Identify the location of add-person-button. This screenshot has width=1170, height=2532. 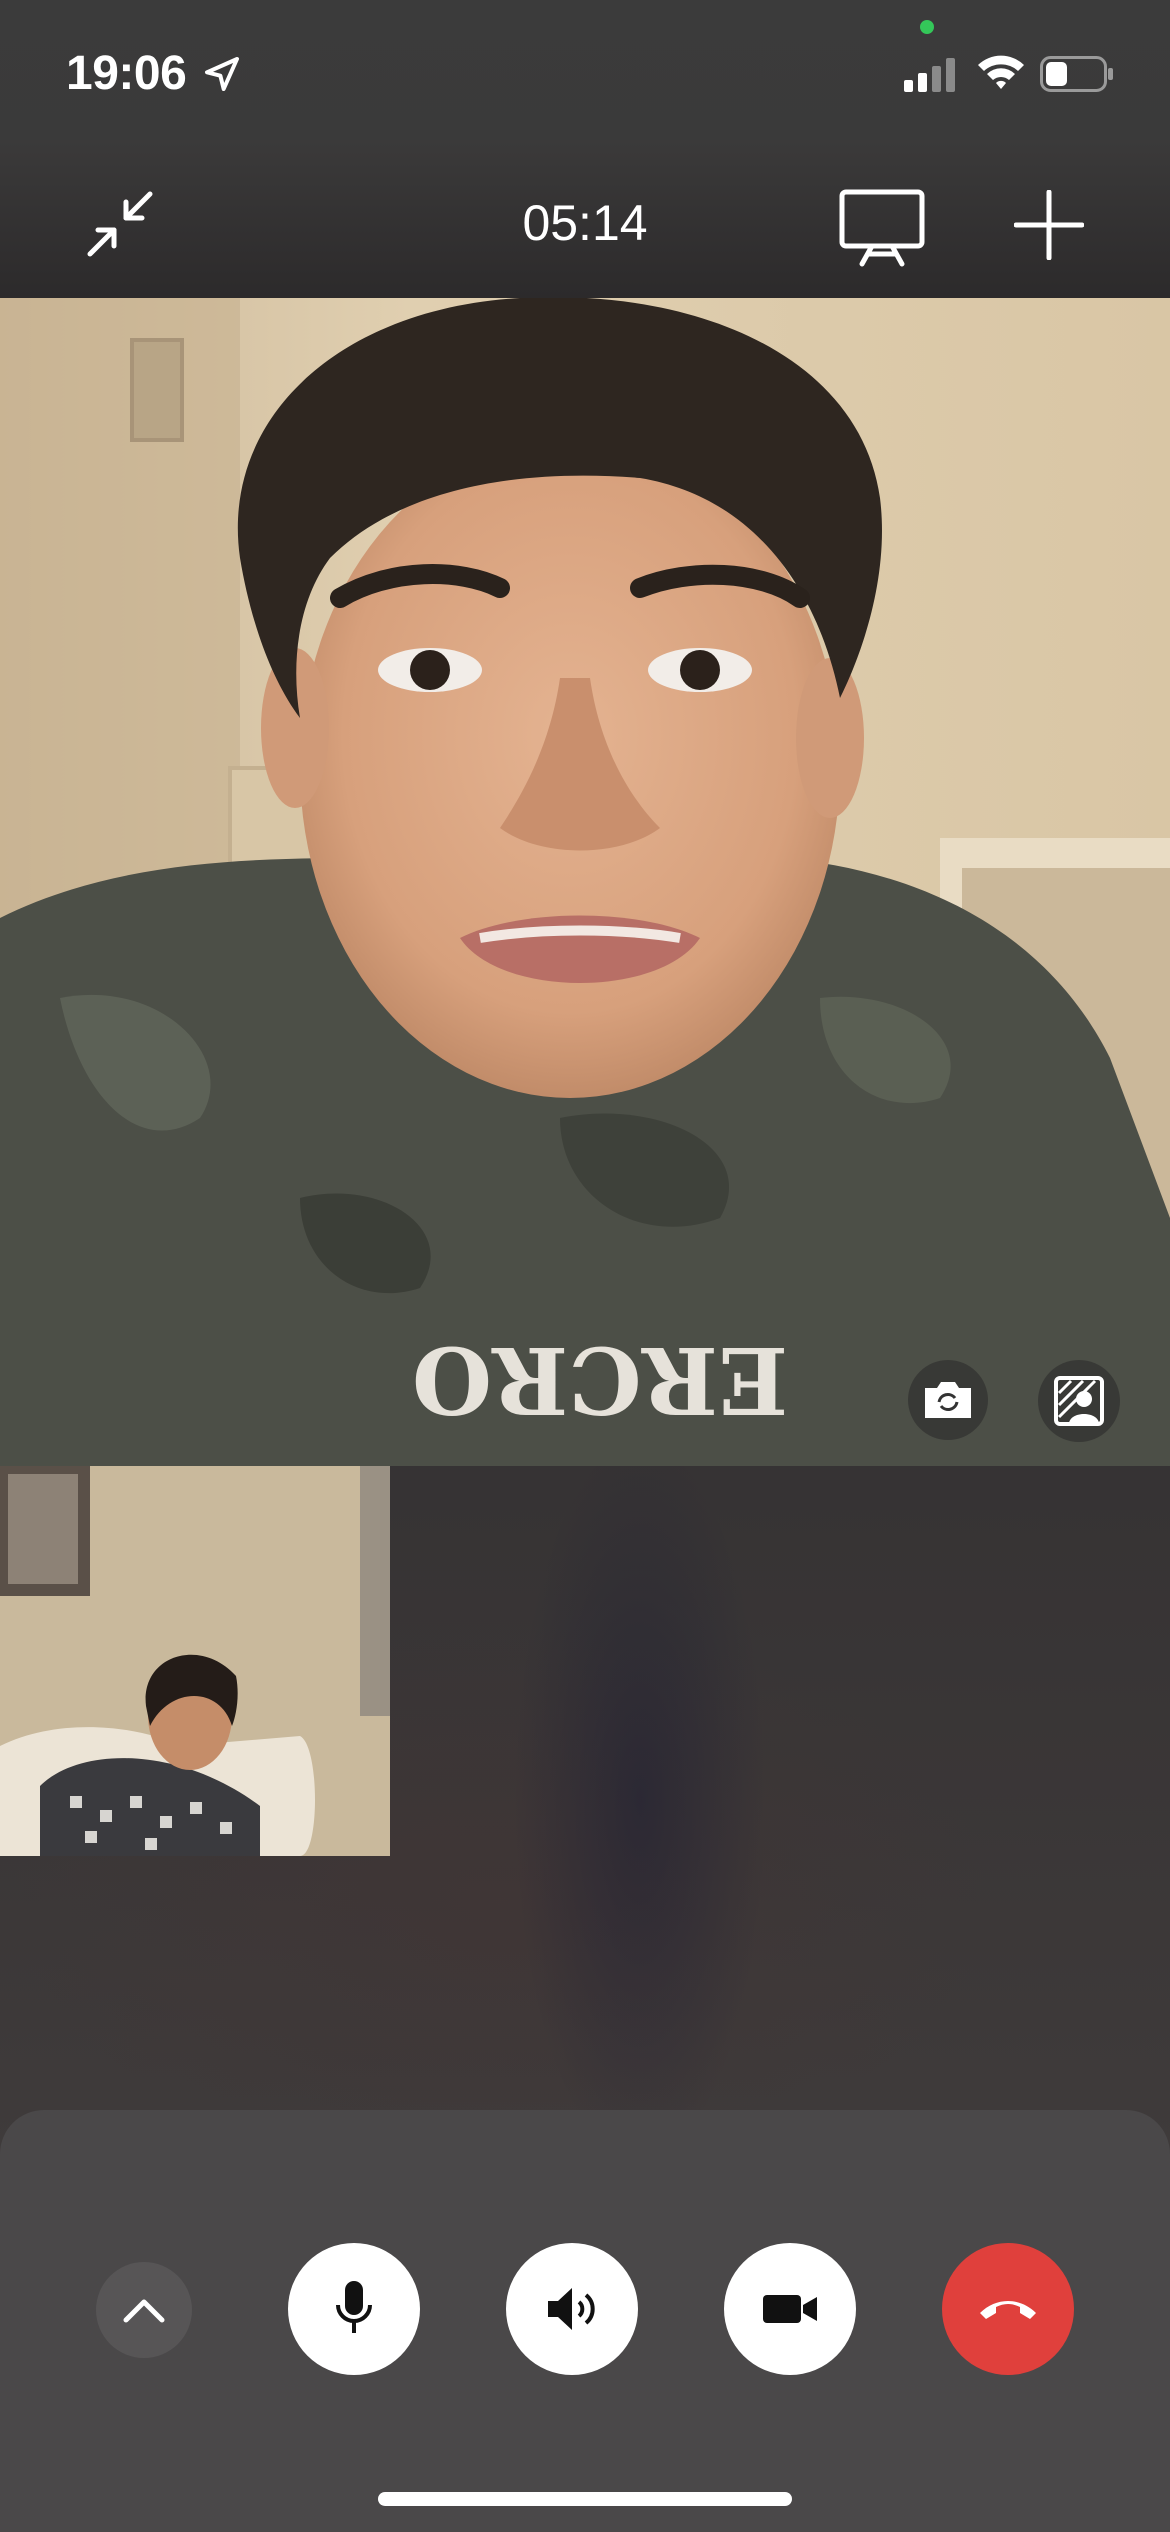
(1049, 225).